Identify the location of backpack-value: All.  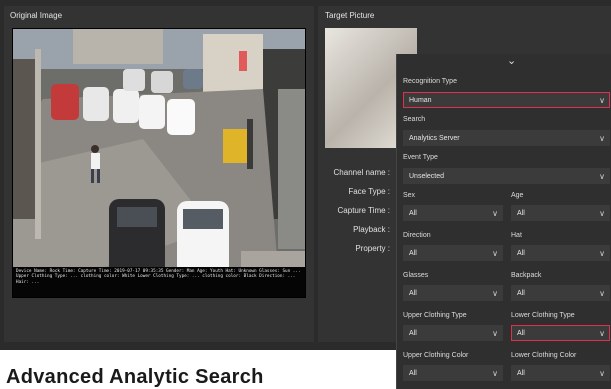
(521, 293).